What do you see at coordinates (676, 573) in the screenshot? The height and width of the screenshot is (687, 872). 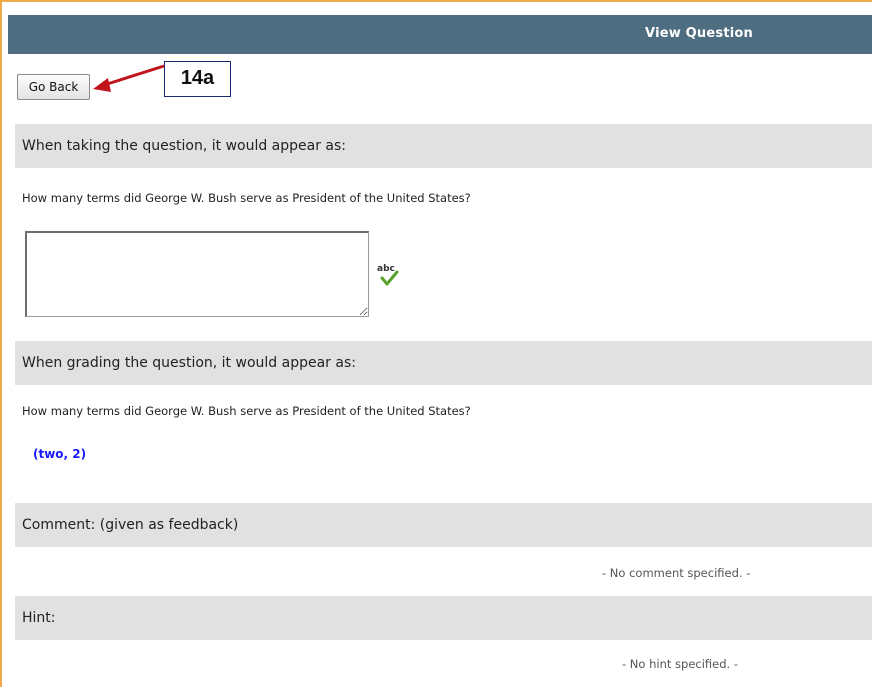 I see `comment-empty-message: - No comment specified. -` at bounding box center [676, 573].